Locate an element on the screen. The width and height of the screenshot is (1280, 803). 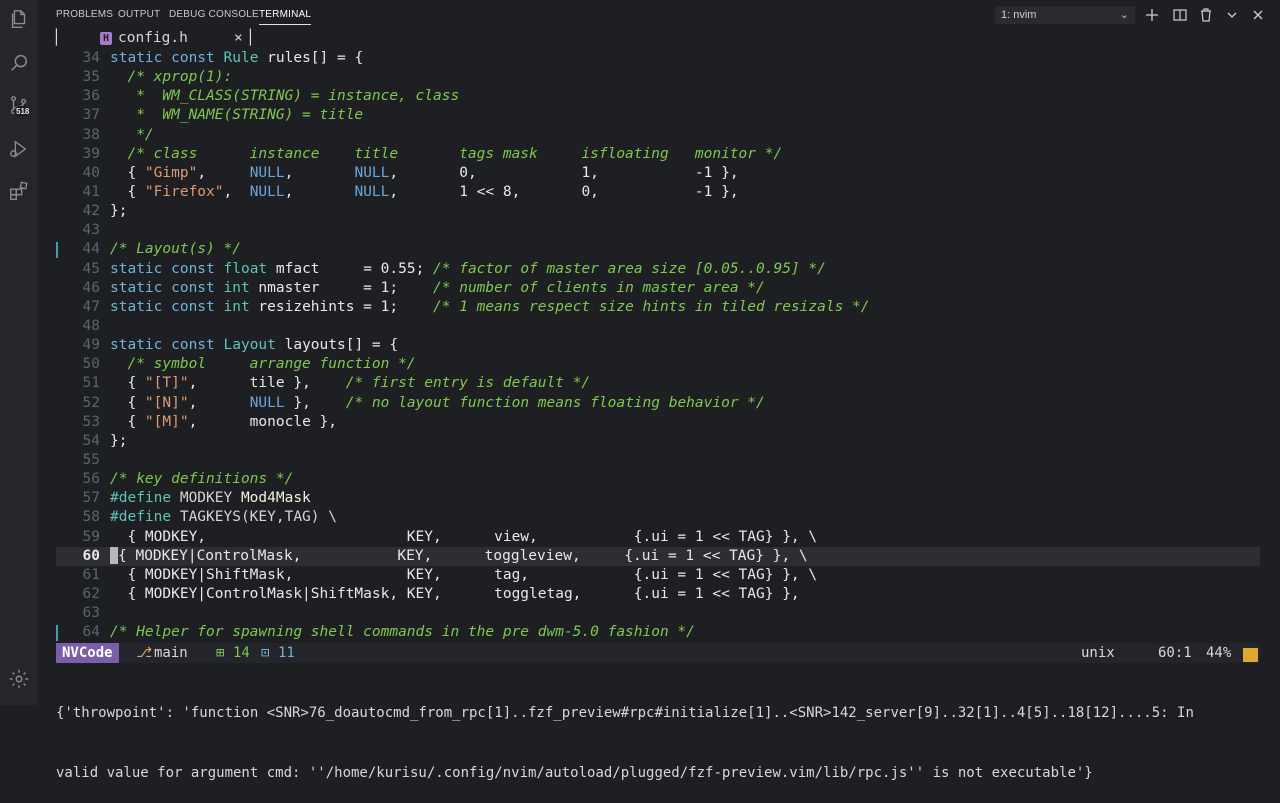
code-line: 36 * WM_CLASS(STRING) = instance, class is located at coordinates (658, 96).